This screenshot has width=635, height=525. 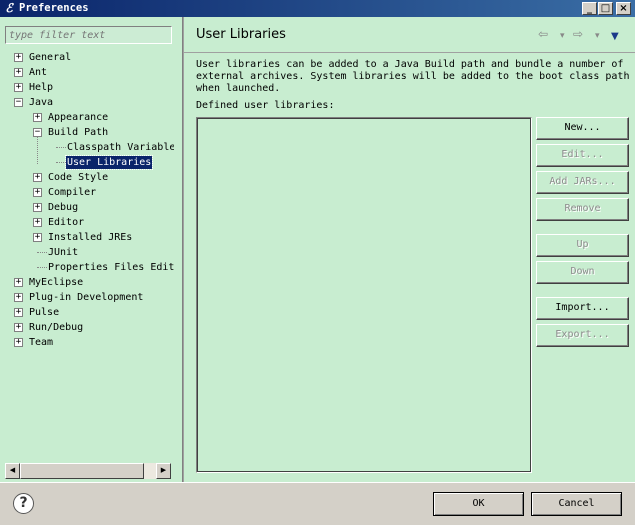 I want to click on tree-item: − Java, so click(x=87, y=102).